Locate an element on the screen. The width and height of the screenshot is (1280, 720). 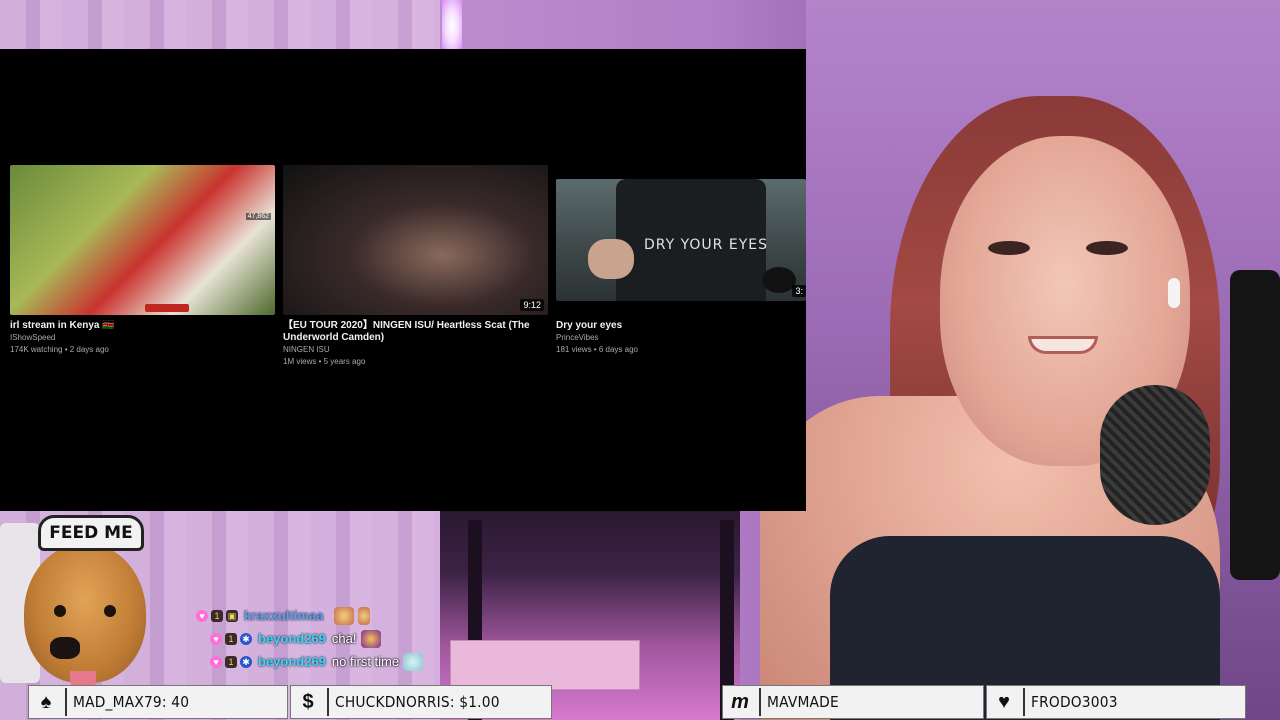
beer-emote-icon is located at coordinates (363, 615).